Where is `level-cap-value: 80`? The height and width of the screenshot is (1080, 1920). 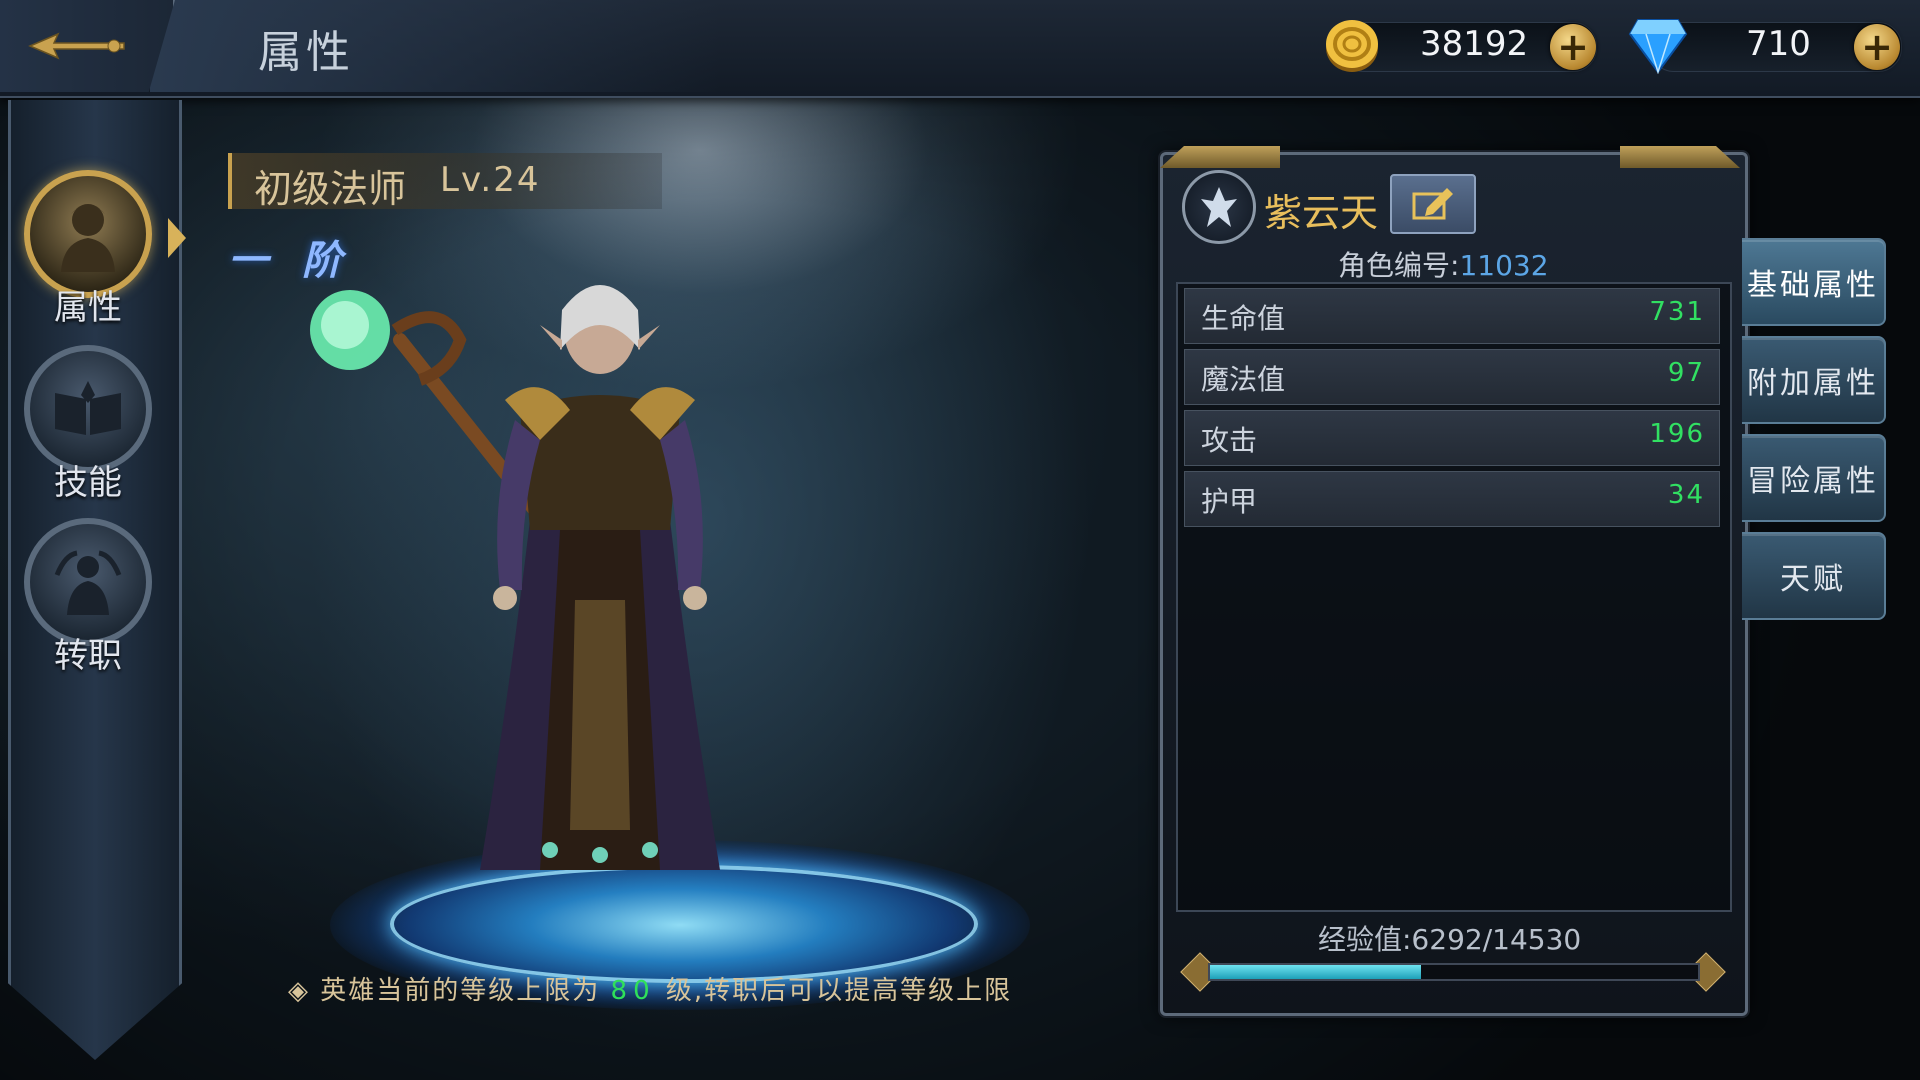
level-cap-value: 80 is located at coordinates (633, 991).